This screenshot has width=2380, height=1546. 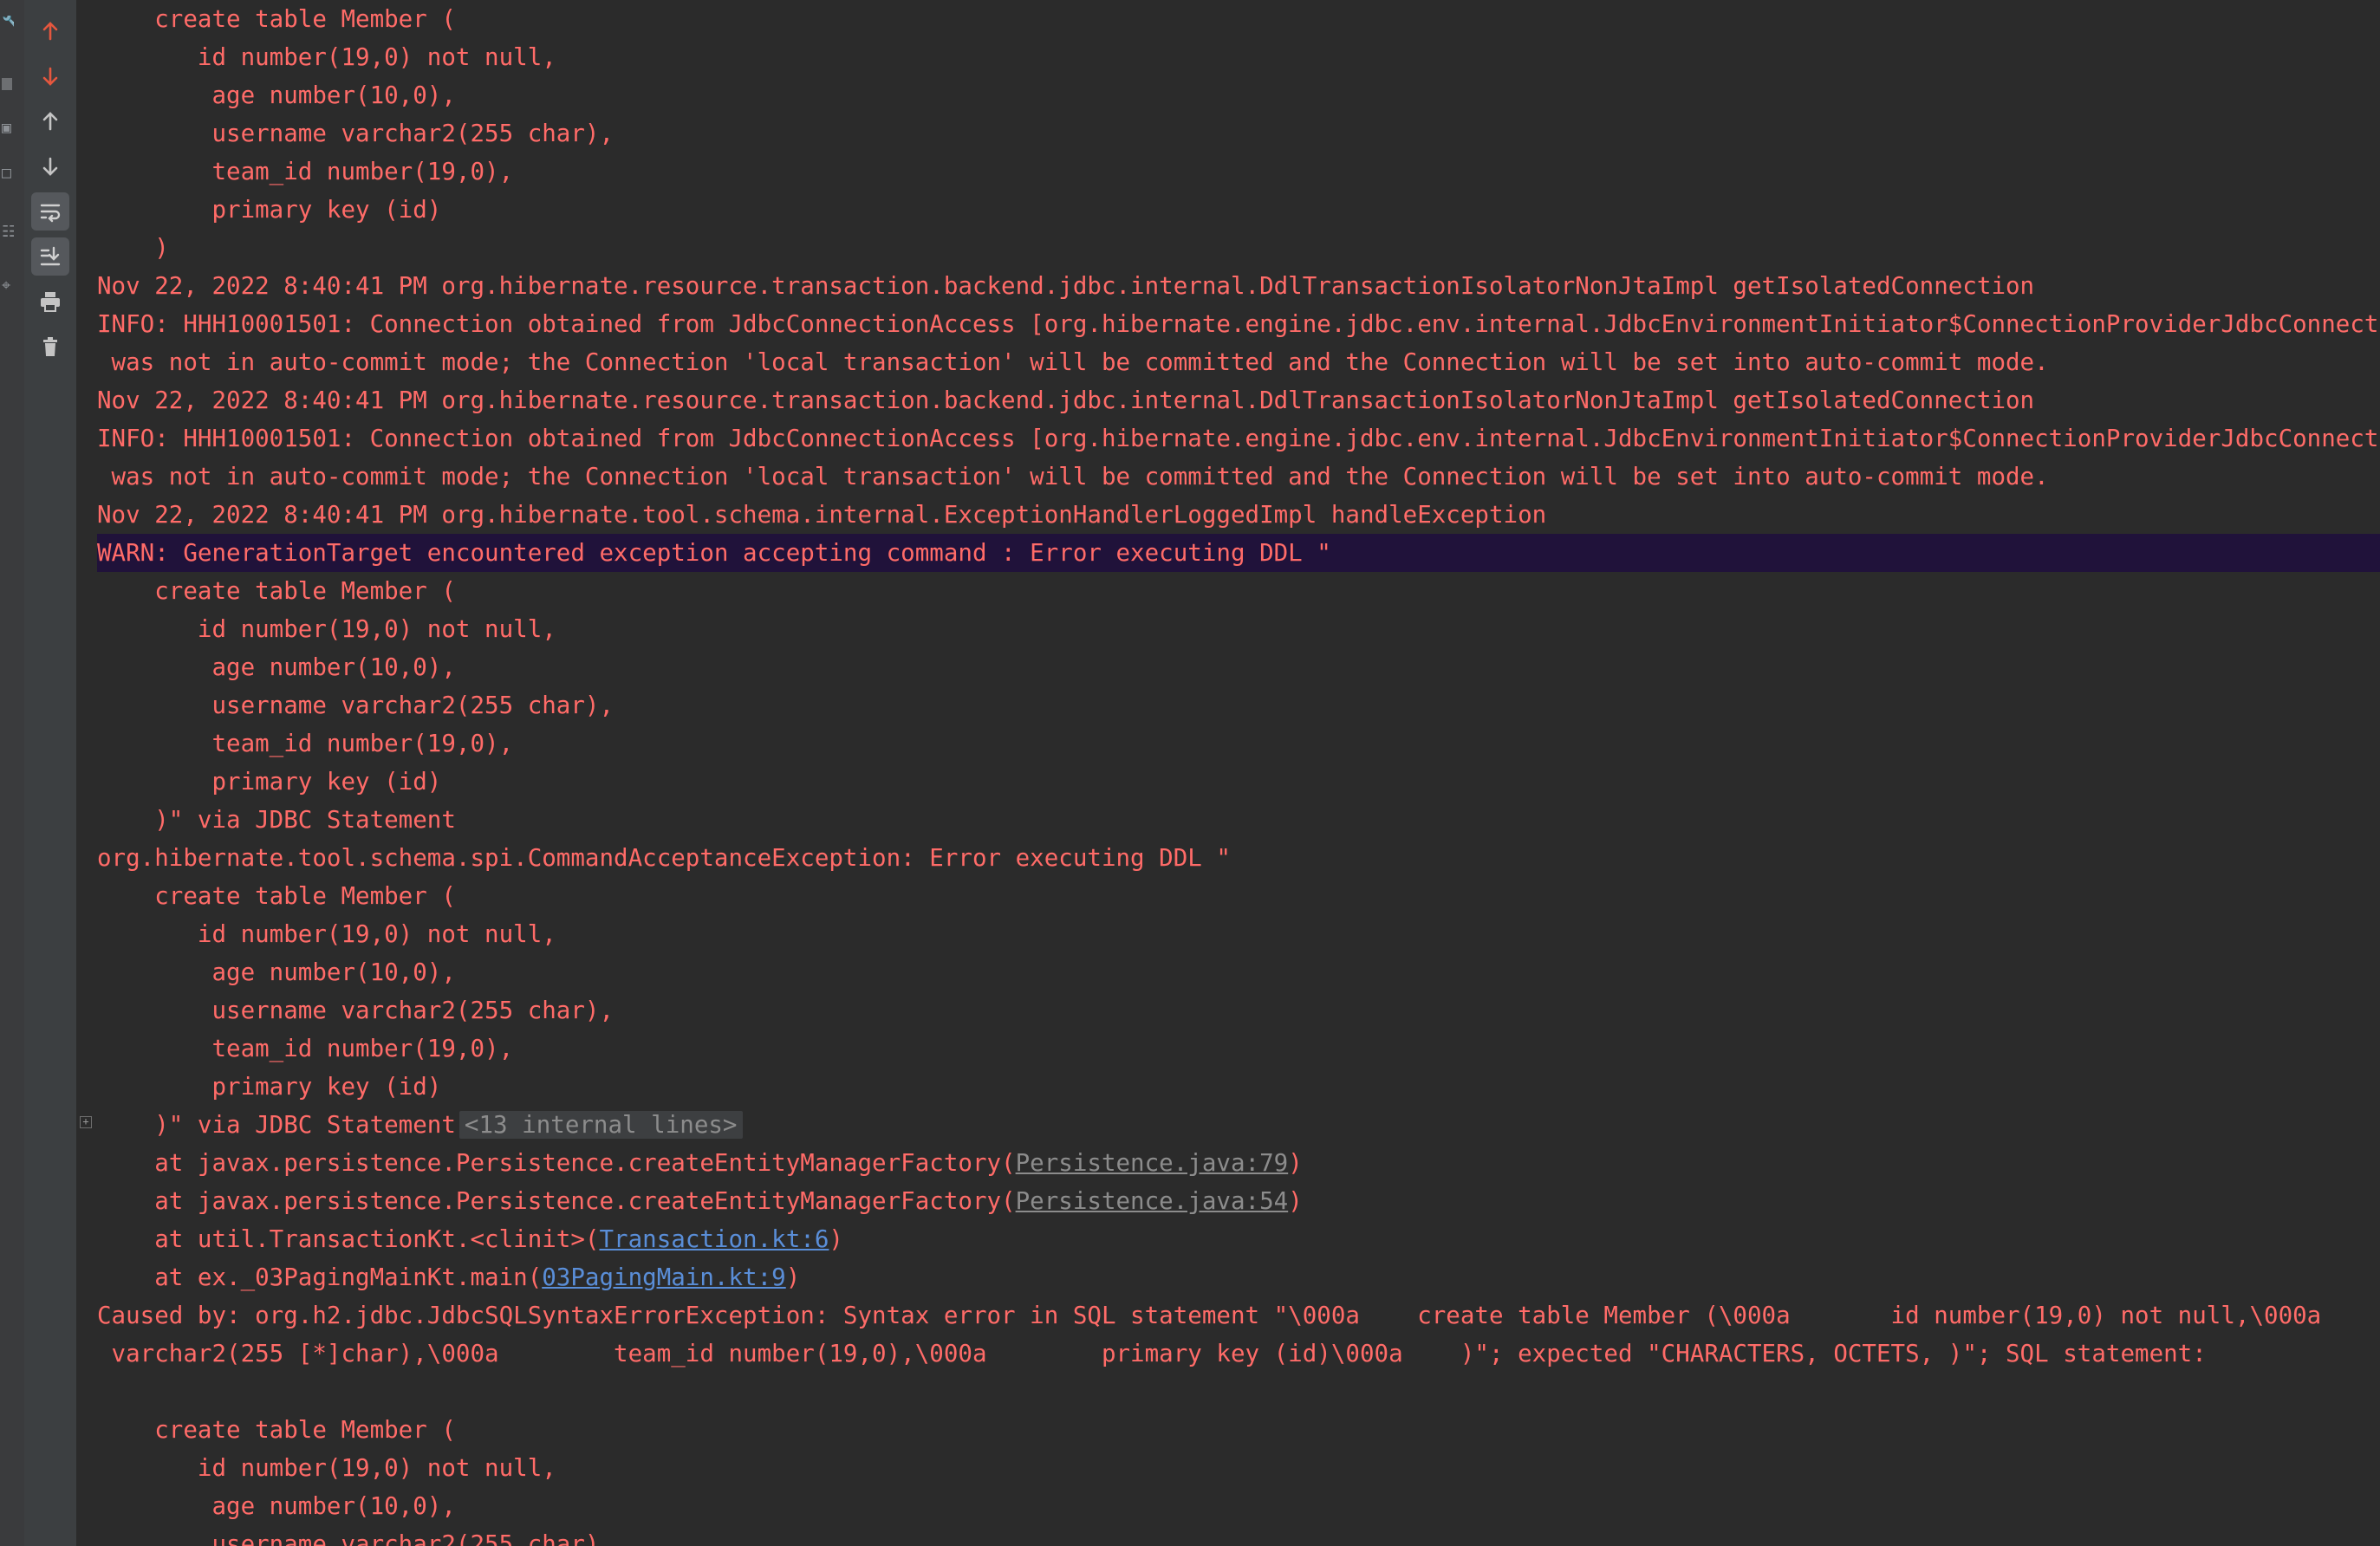 What do you see at coordinates (86, 1122) in the screenshot?
I see `expand-internal-lines-icon: +` at bounding box center [86, 1122].